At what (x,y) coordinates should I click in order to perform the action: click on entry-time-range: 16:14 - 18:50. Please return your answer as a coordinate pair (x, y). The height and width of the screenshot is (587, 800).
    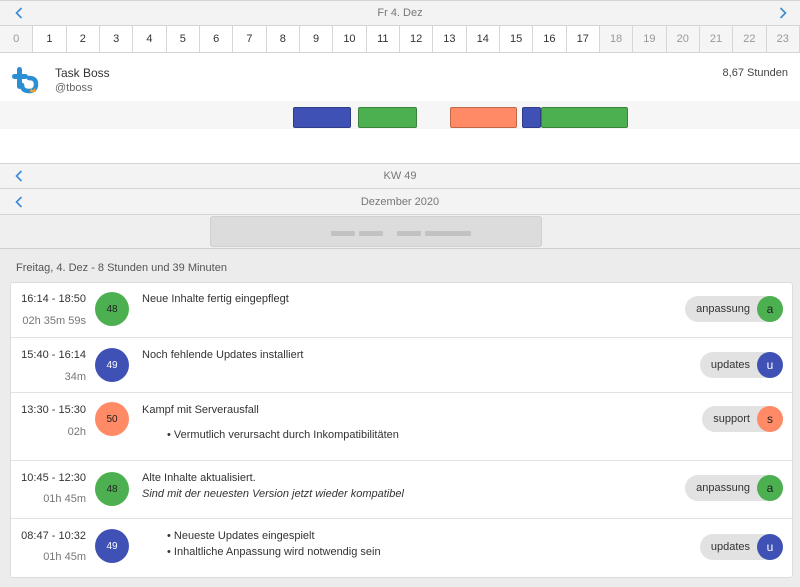
    Looking at the image, I should click on (53, 299).